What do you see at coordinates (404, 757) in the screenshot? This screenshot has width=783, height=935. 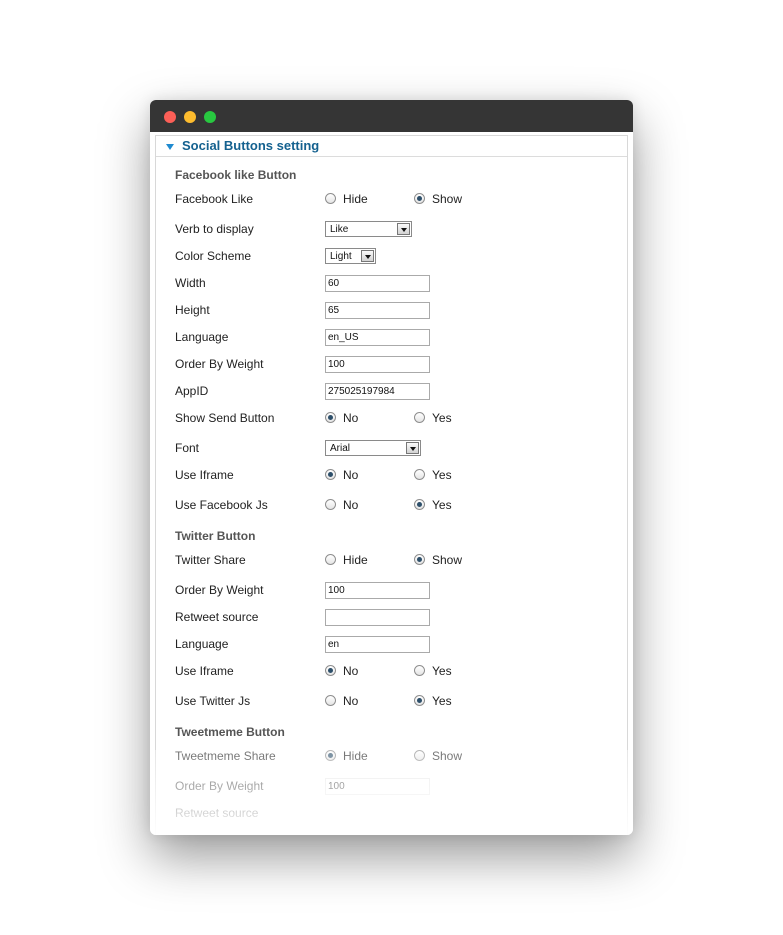 I see `row-tweetmeme-share: Tweetmeme Share Hide Show` at bounding box center [404, 757].